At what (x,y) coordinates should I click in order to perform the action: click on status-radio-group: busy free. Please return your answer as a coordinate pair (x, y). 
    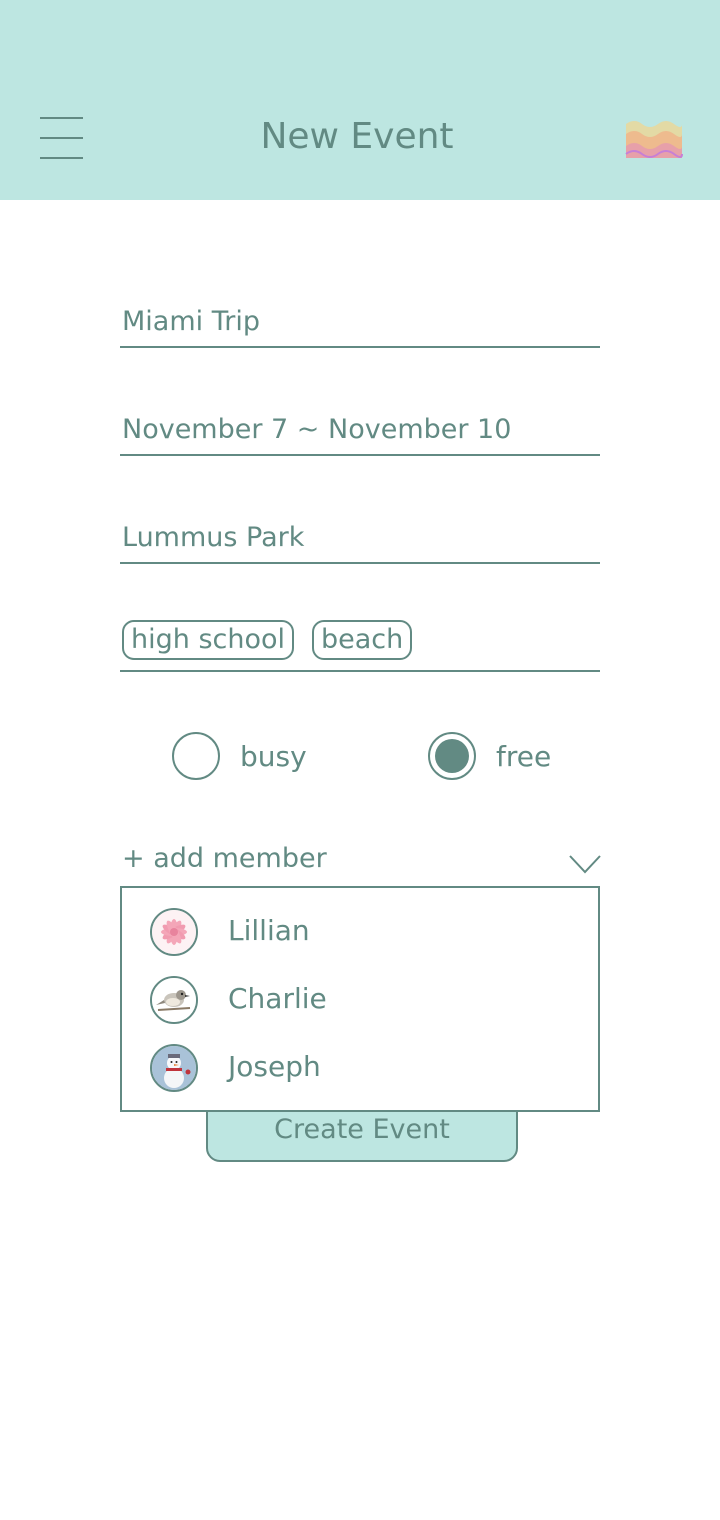
    Looking at the image, I should click on (360, 756).